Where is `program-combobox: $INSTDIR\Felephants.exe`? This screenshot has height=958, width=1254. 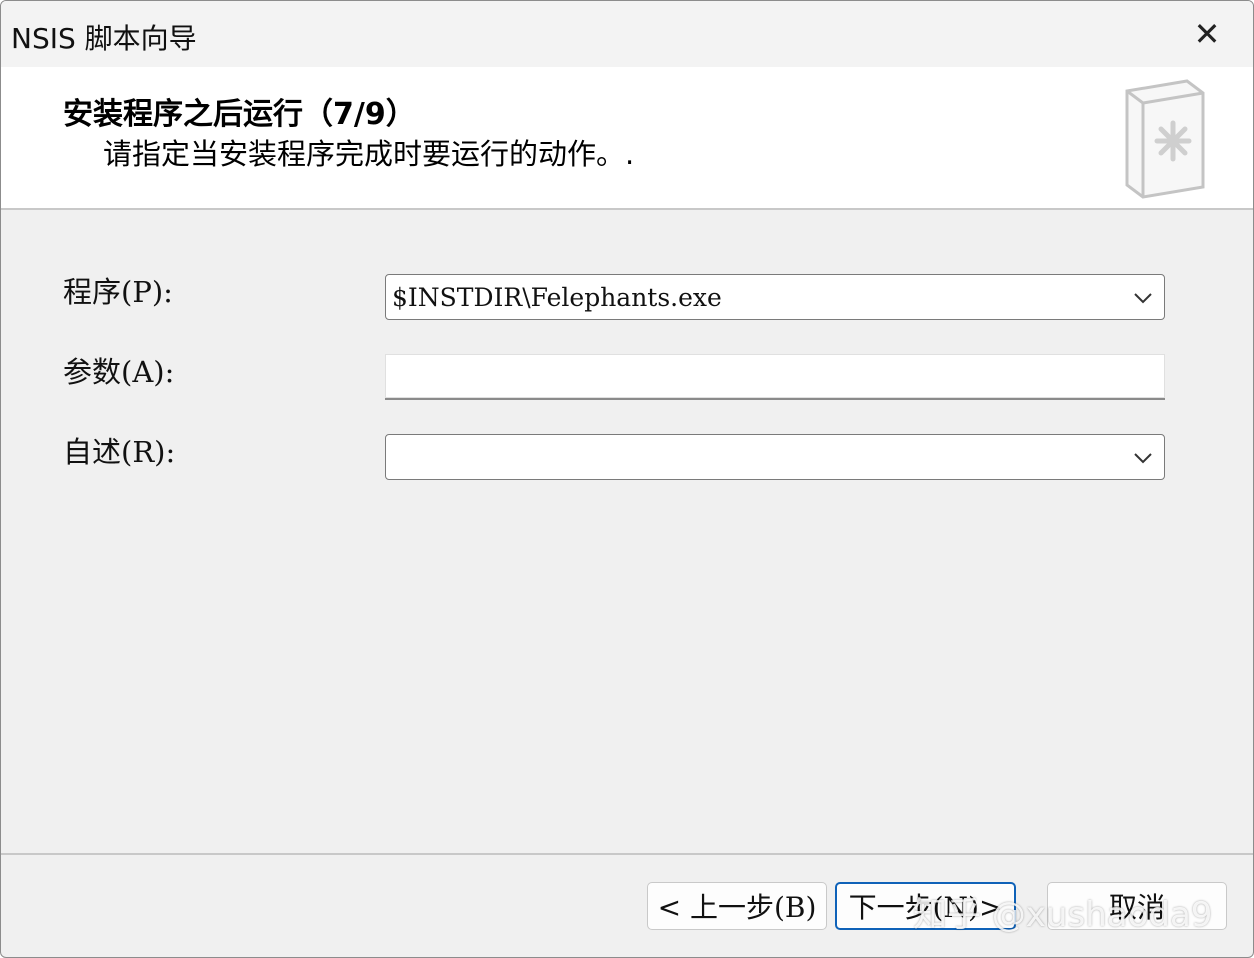
program-combobox: $INSTDIR\Felephants.exe is located at coordinates (775, 297).